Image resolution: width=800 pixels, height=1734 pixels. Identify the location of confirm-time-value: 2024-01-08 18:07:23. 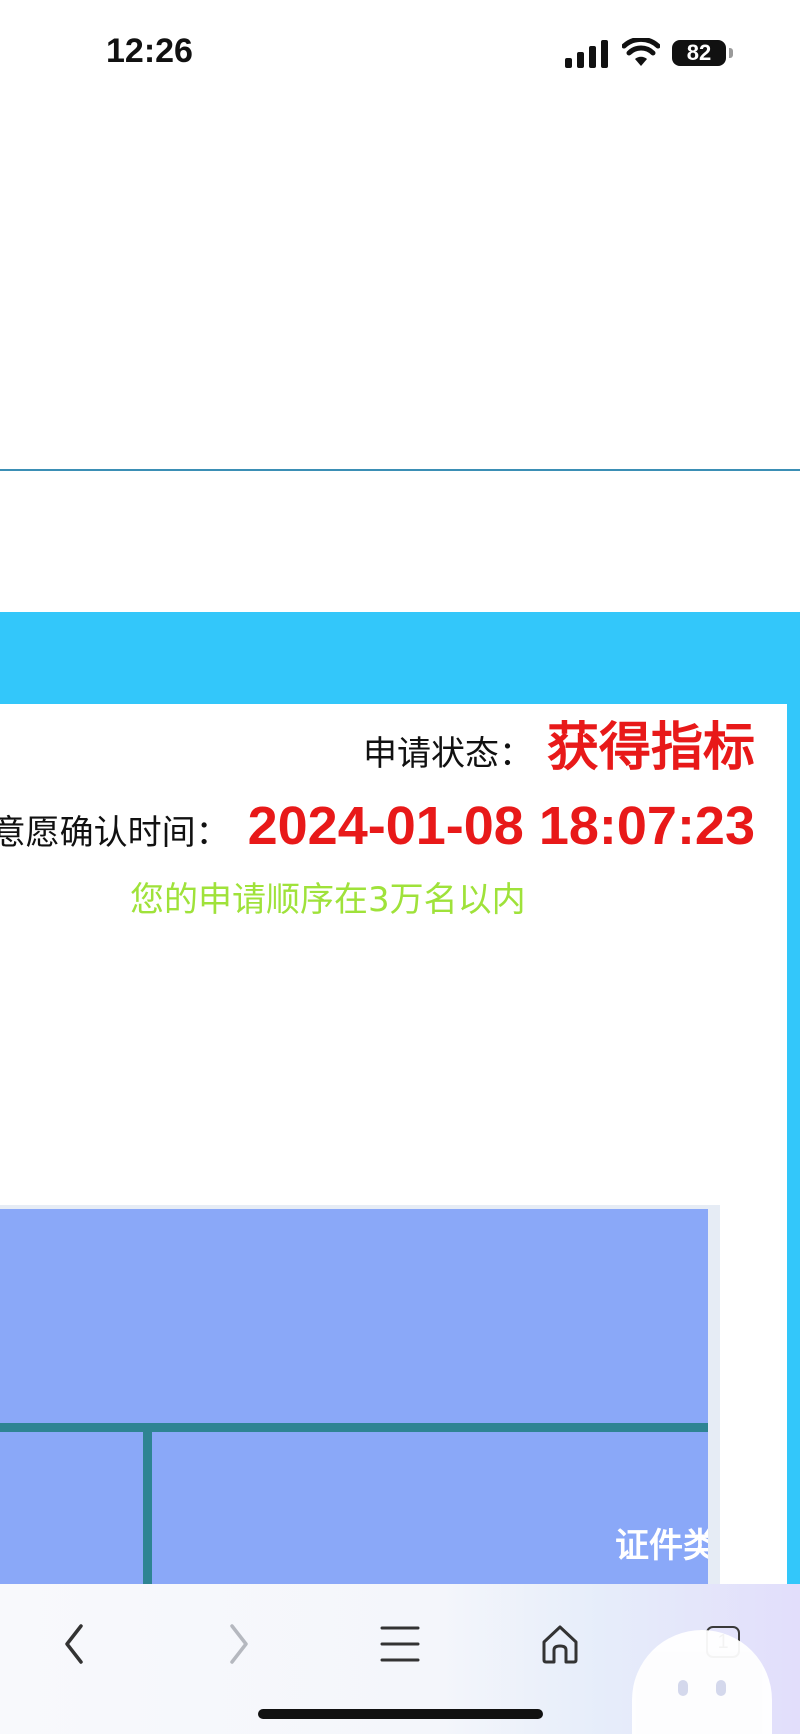
(501, 826).